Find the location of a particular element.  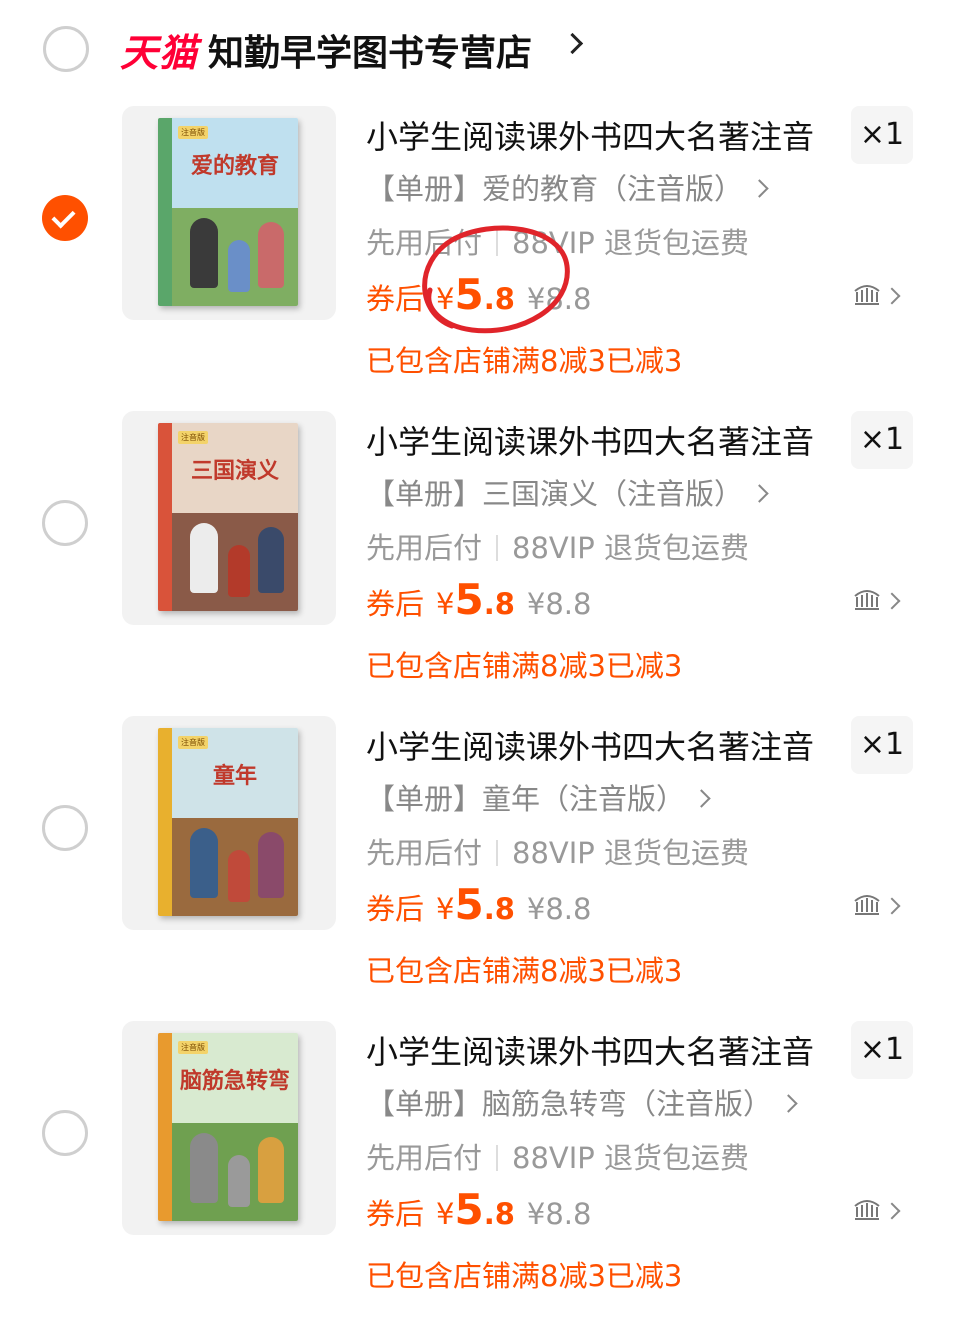

product-thumbnail: 注音版 脑筋急转弯 is located at coordinates (229, 1128).